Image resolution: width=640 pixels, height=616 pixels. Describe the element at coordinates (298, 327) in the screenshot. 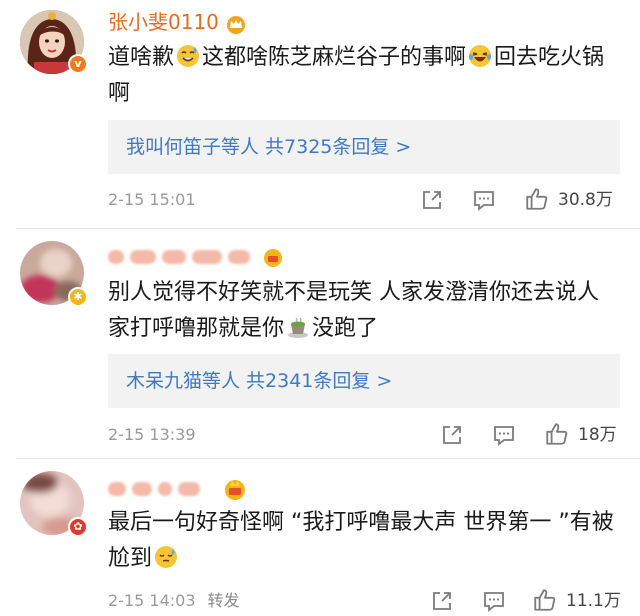

I see `tea-cup-emoji-icon` at that location.